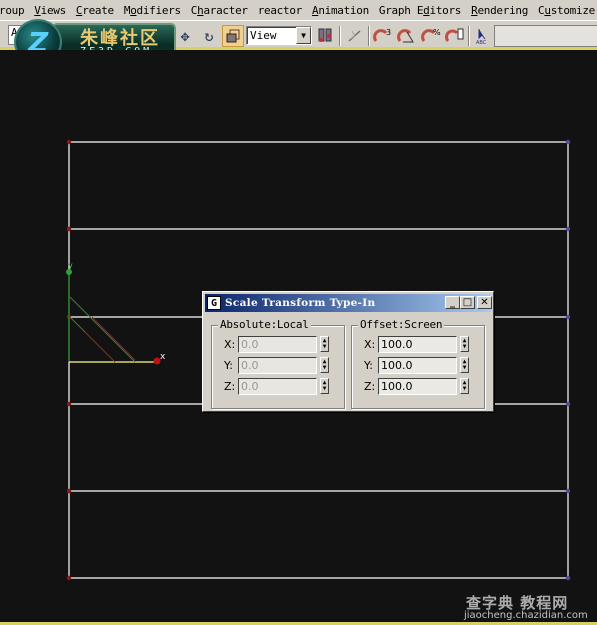 The height and width of the screenshot is (625, 597). What do you see at coordinates (388, 32) in the screenshot?
I see `svg-text: 3` at bounding box center [388, 32].